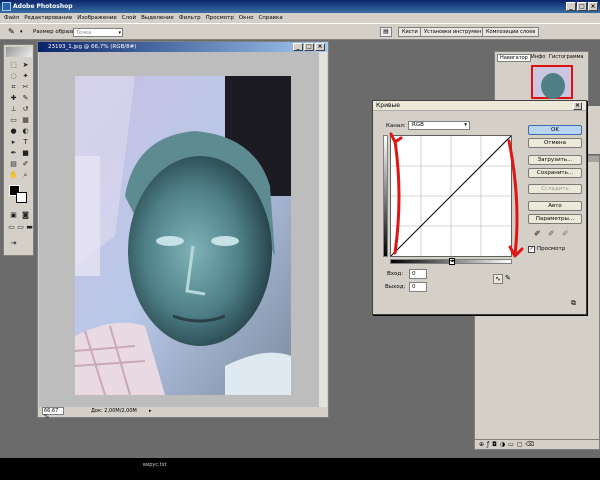 Image resolution: width=600 pixels, height=480 pixels. I want to click on palette-tab-layer-comps: Композиции слоев, so click(511, 32).